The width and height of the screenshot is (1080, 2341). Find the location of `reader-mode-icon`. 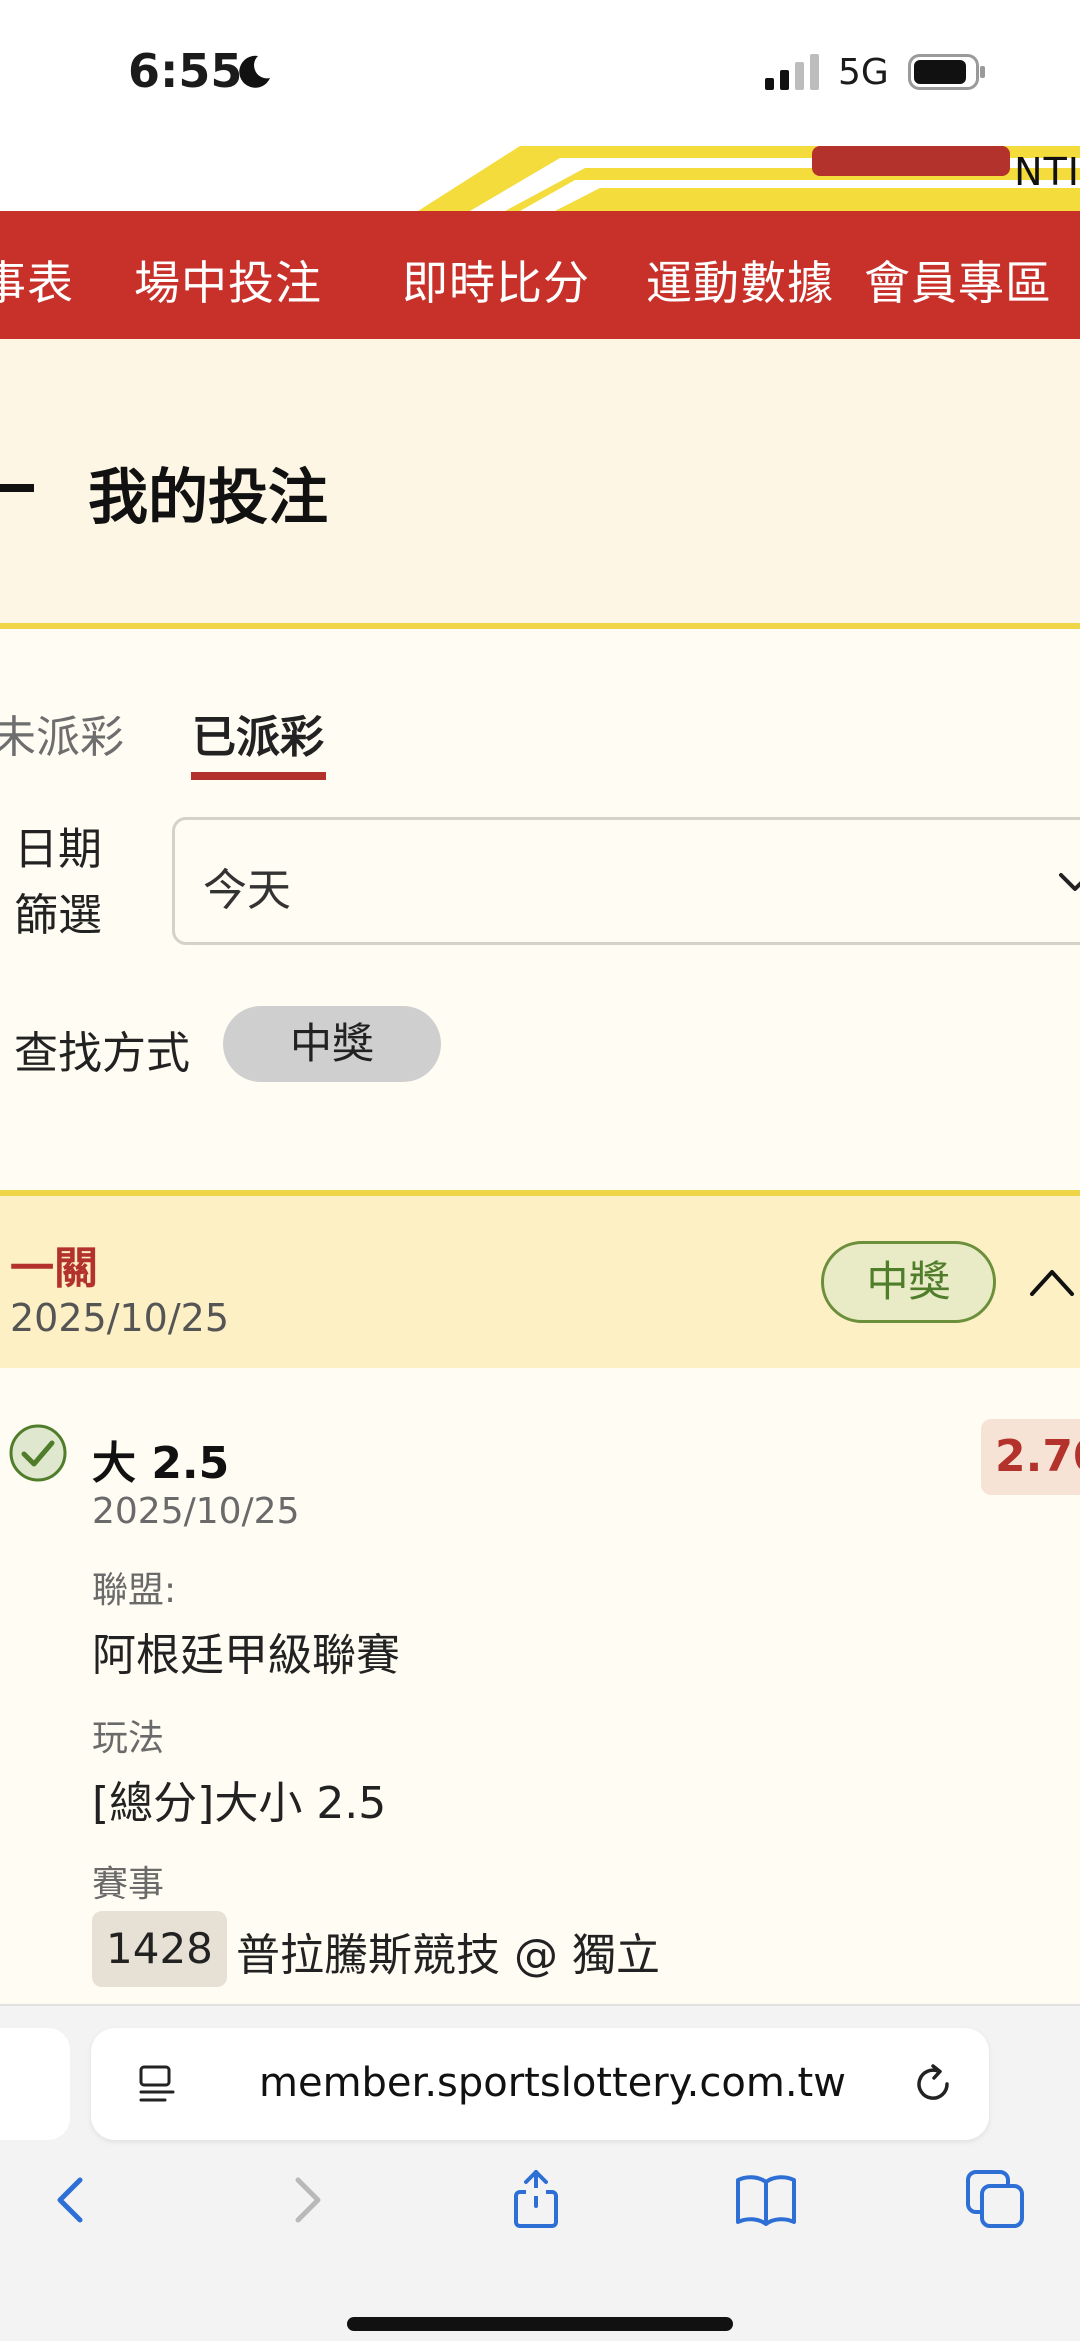

reader-mode-icon is located at coordinates (157, 2084).